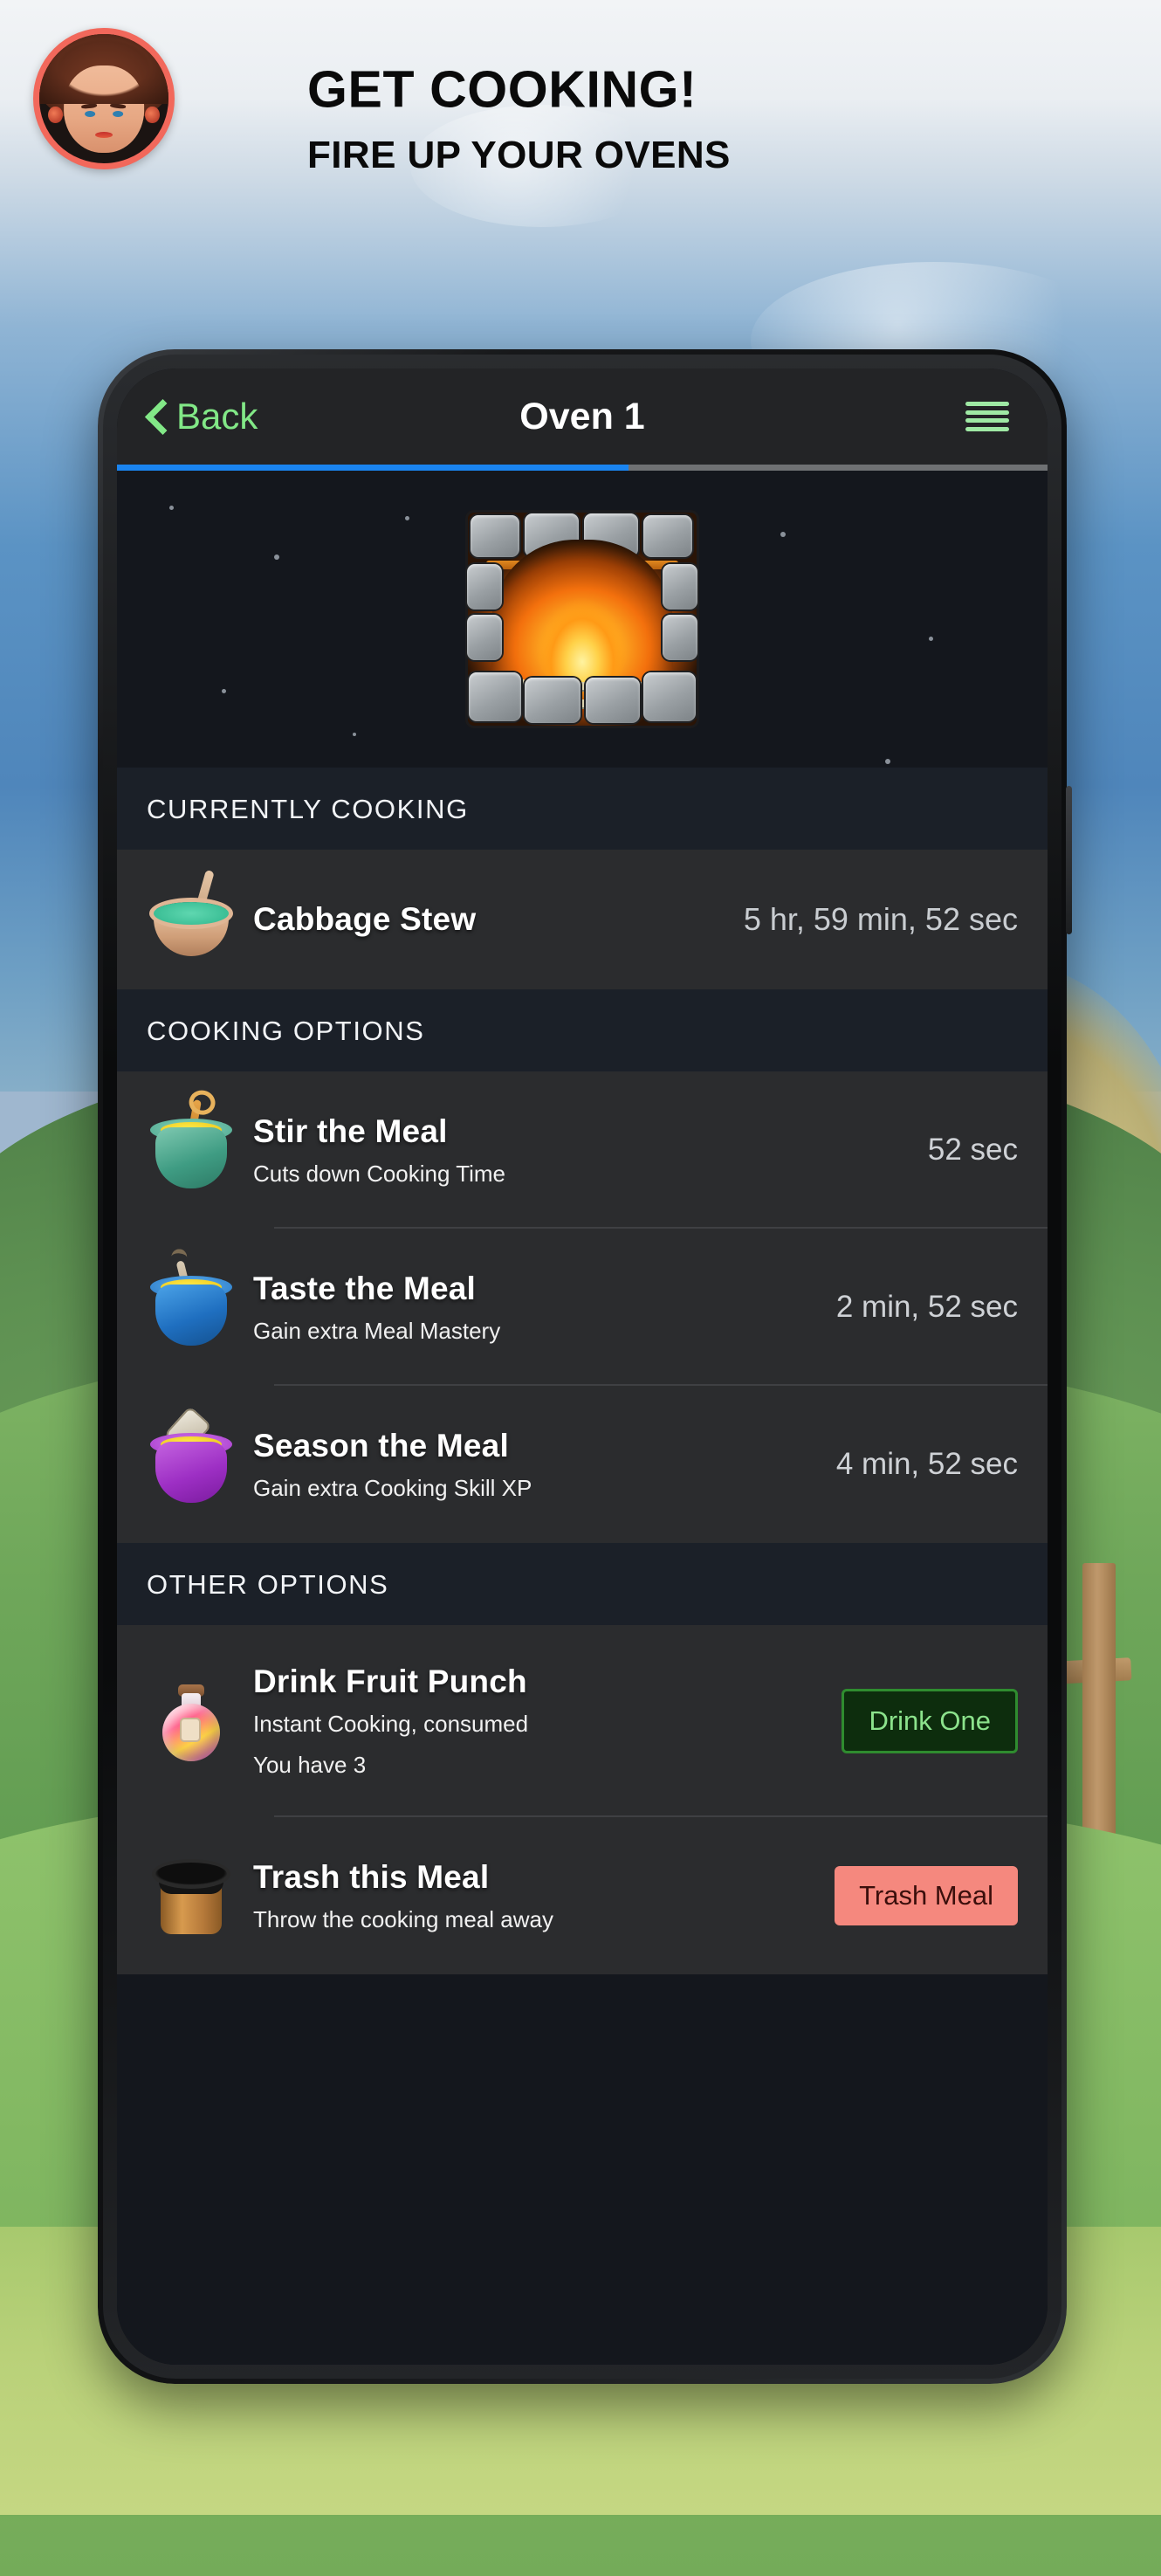  What do you see at coordinates (190, 916) in the screenshot?
I see `cabbage-stew-bowl-icon` at bounding box center [190, 916].